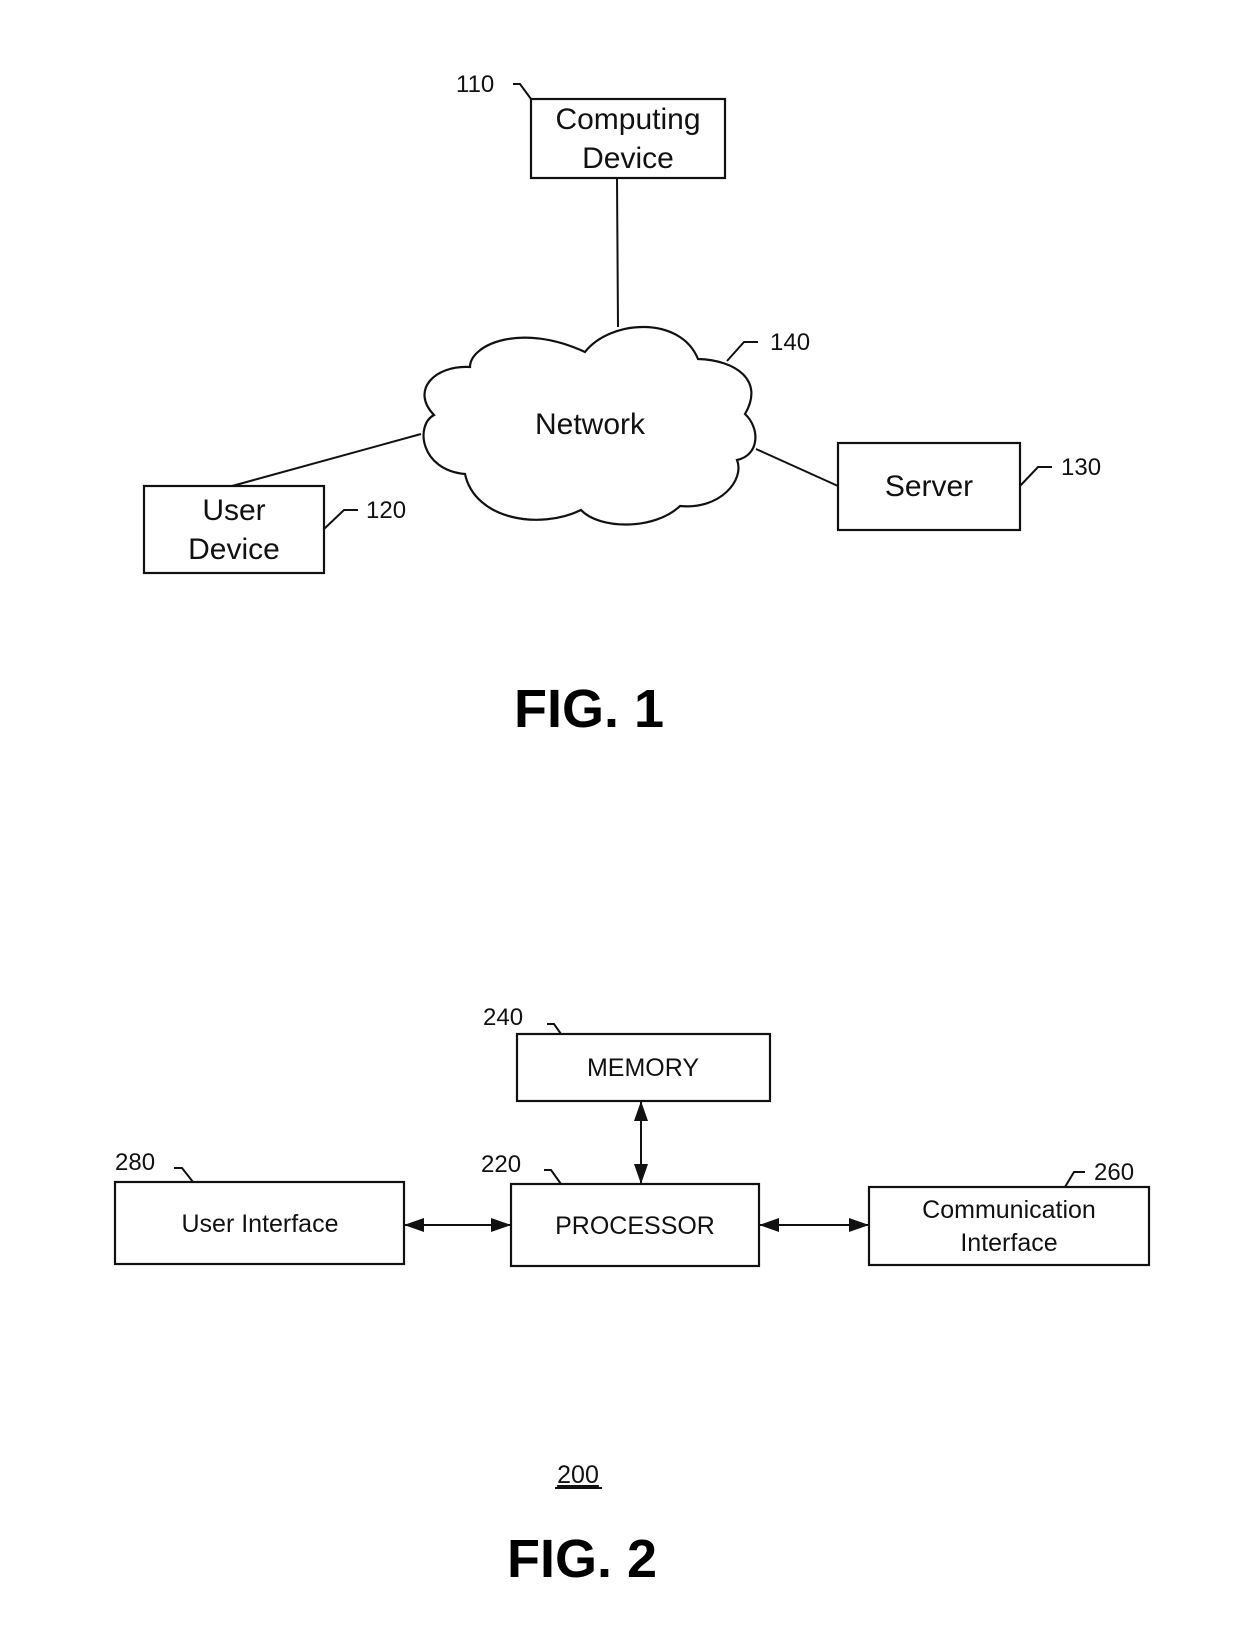 Image resolution: width=1240 pixels, height=1646 pixels. I want to click on network-ref-leader, so click(742, 351).